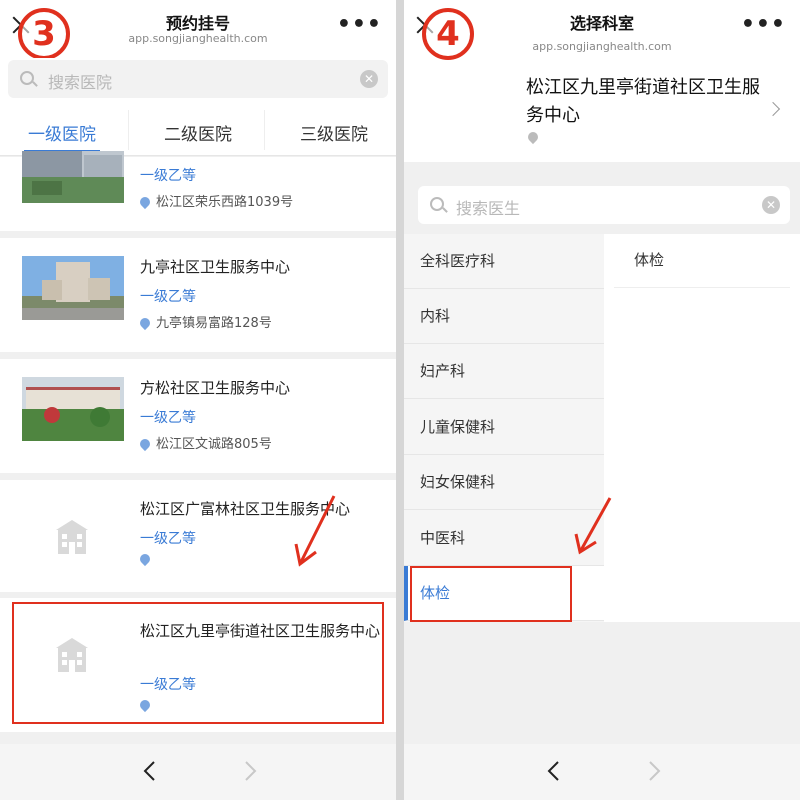  I want to click on hospital-card: 一级乙等 松江区荣乐西路1039号, so click(198, 191).